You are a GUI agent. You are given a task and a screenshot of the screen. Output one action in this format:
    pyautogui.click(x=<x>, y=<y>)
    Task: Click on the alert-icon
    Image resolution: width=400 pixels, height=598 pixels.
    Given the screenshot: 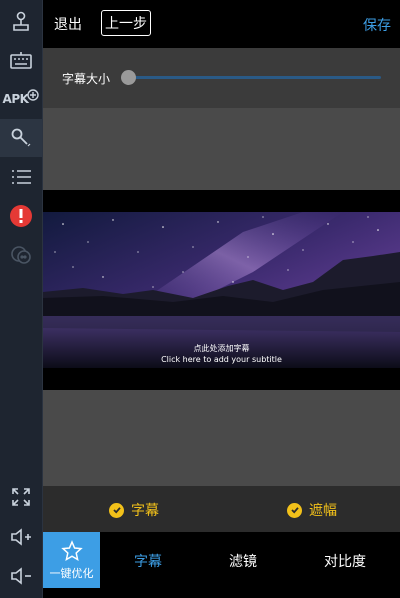 What is the action you would take?
    pyautogui.click(x=21, y=216)
    